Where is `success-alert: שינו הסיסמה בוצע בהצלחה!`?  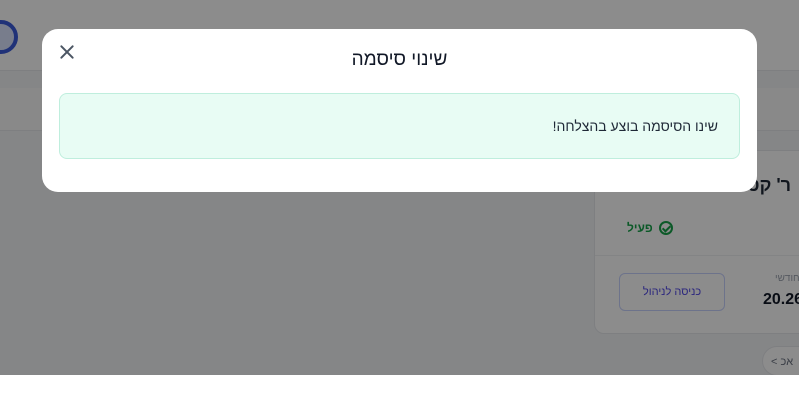 success-alert: שינו הסיסמה בוצע בהצלחה! is located at coordinates (399, 126).